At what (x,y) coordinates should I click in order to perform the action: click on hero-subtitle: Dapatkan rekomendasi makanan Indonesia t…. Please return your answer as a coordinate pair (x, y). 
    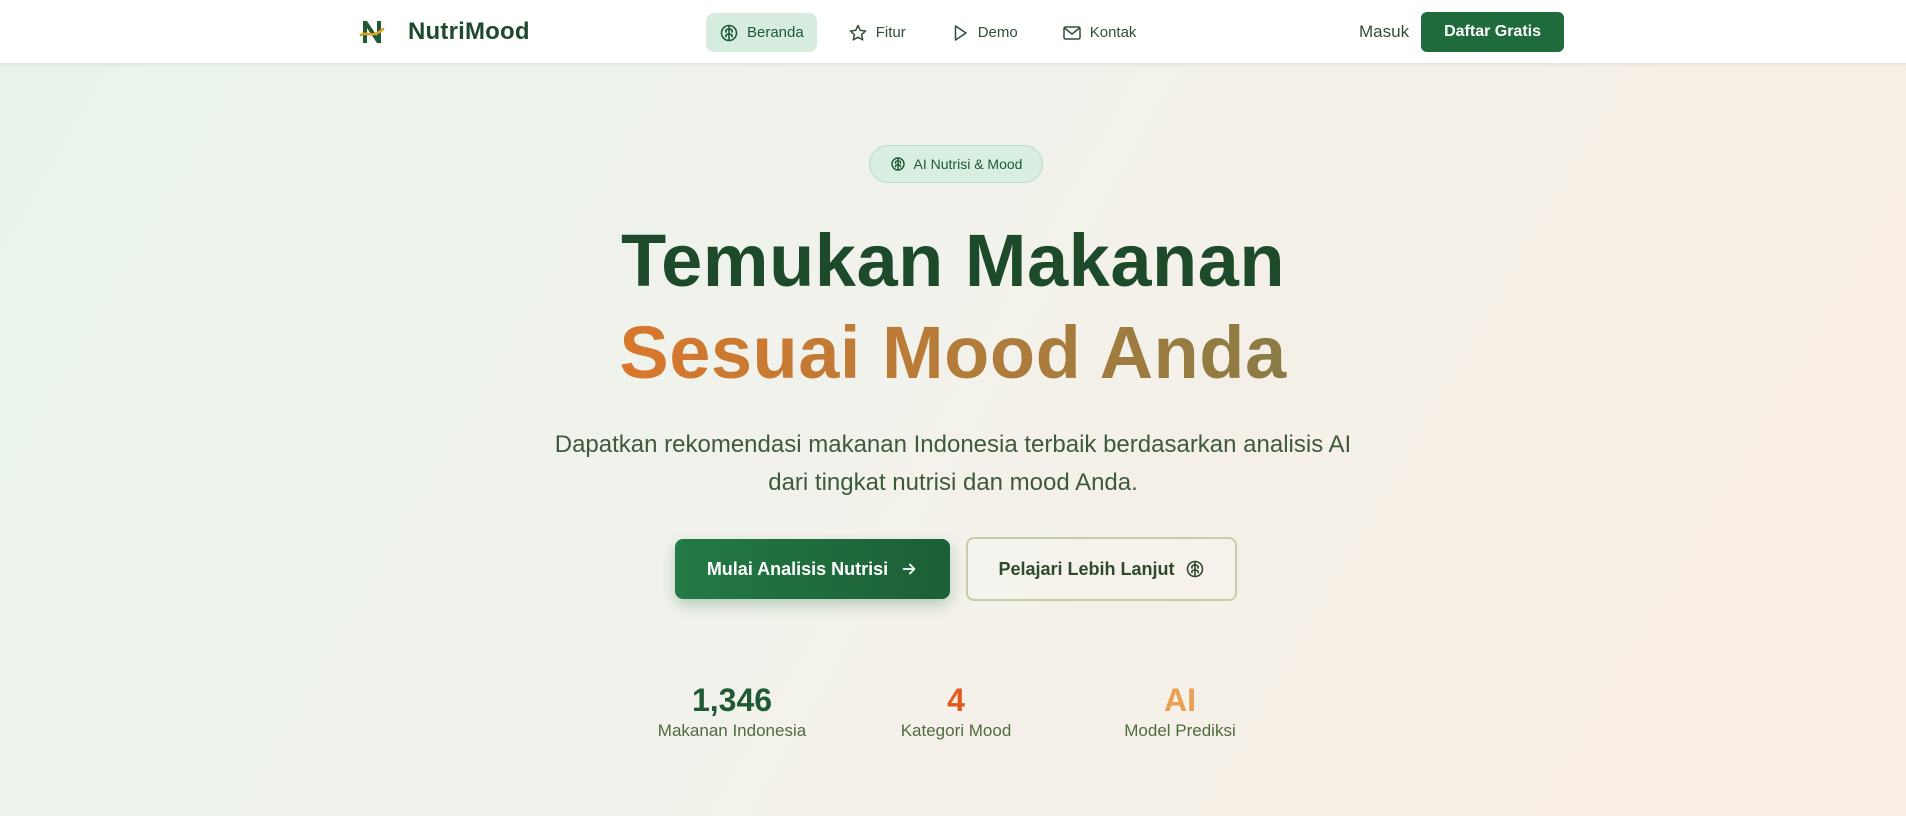
    Looking at the image, I should click on (953, 463).